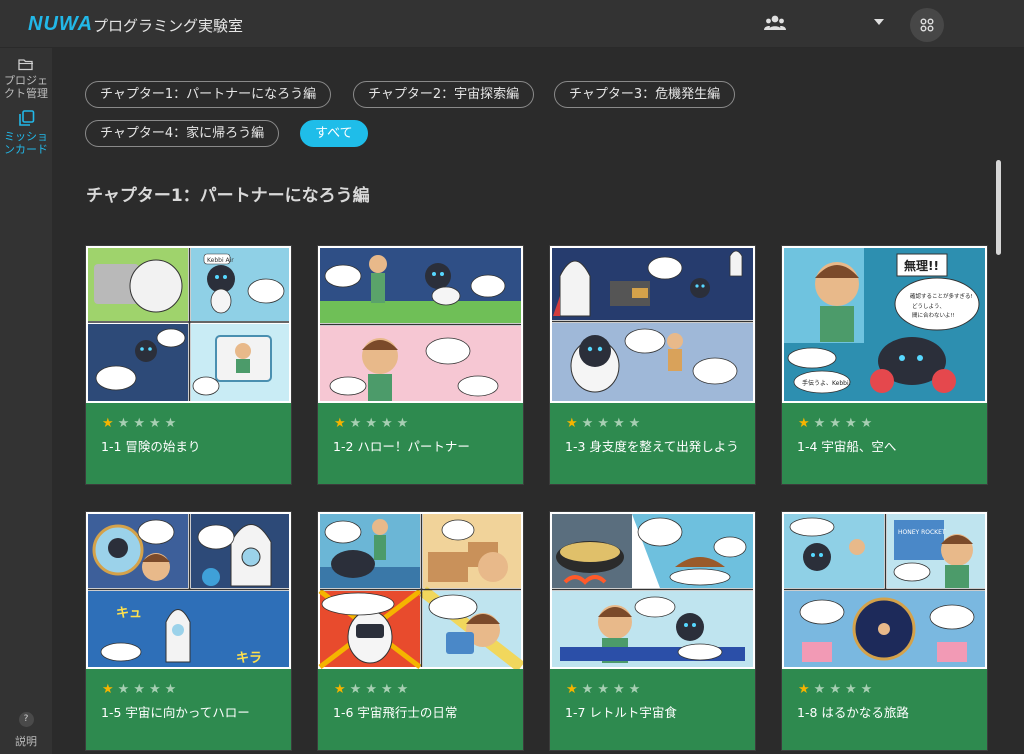 This screenshot has width=1024, height=754. Describe the element at coordinates (26, 719) in the screenshot. I see `help-icon: ?` at that location.